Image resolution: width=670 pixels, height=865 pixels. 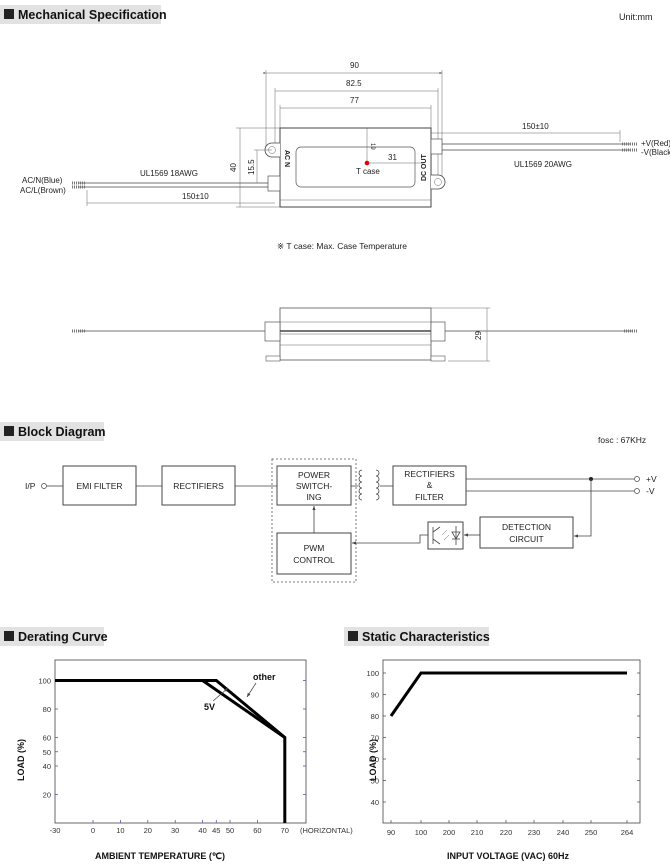 What do you see at coordinates (233, 167) in the screenshot?
I see `dim-40: 40` at bounding box center [233, 167].